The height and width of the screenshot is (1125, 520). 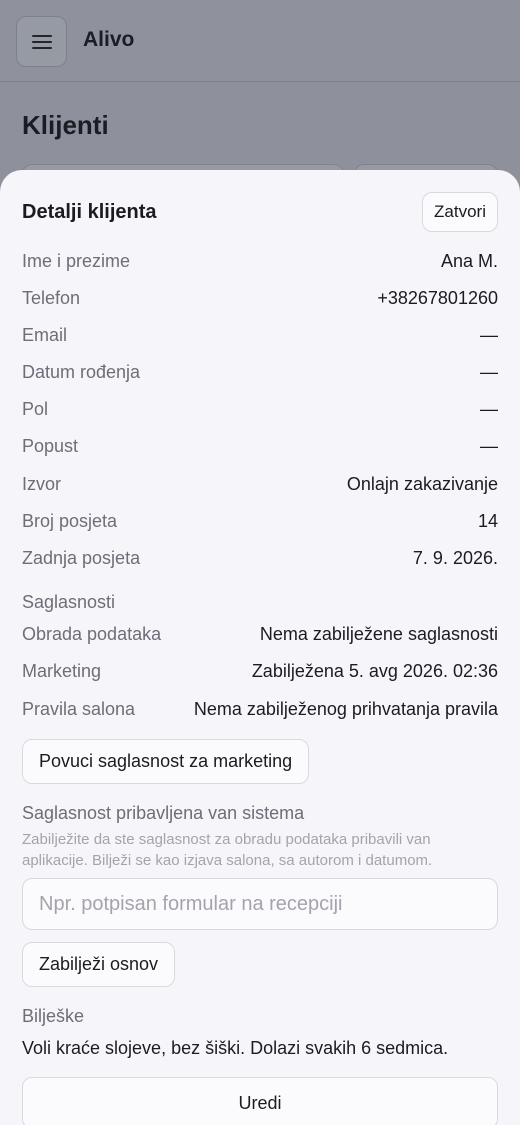 What do you see at coordinates (345, 709) in the screenshot?
I see `consent-value: Nema zabilježenog prihvatanja pravila` at bounding box center [345, 709].